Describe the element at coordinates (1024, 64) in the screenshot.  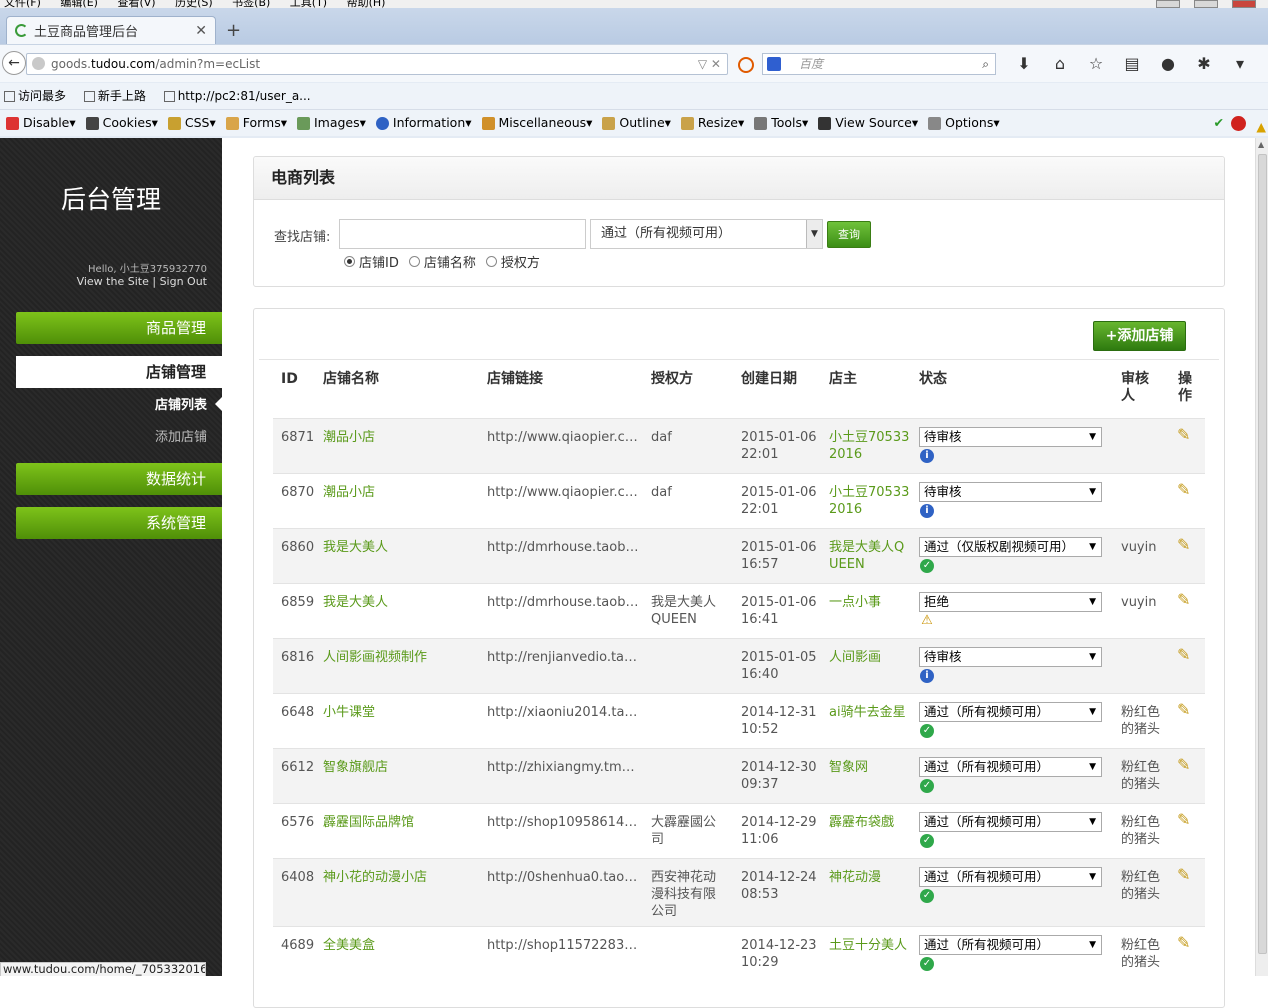
I see `download-icon: ⬇` at that location.